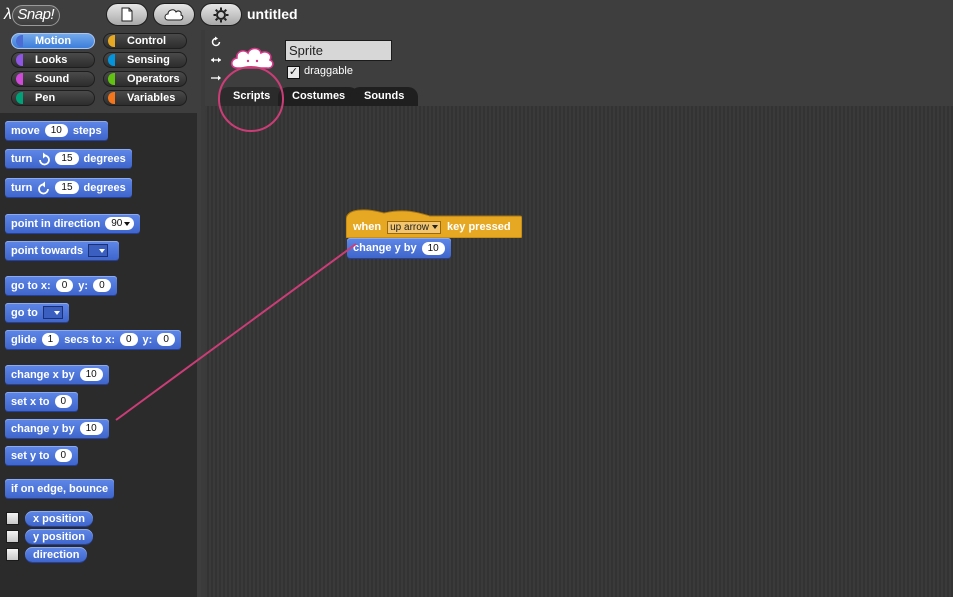  I want to click on block-label: when, so click(367, 227).